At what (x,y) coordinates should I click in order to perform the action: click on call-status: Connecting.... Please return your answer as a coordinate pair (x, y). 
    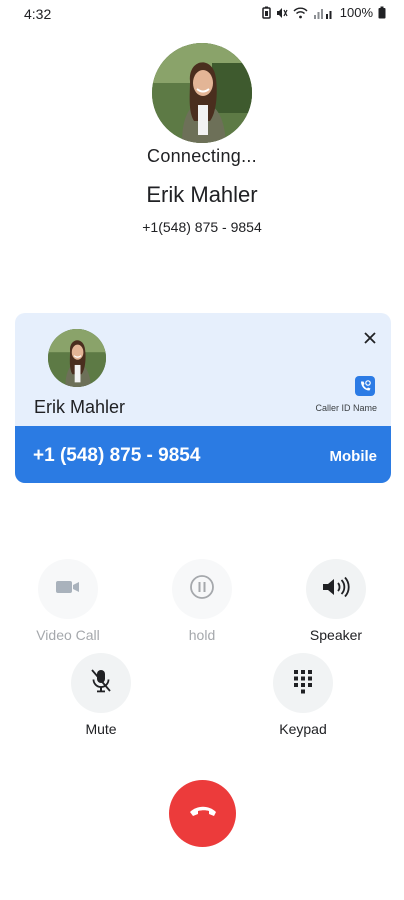
    Looking at the image, I should click on (202, 156).